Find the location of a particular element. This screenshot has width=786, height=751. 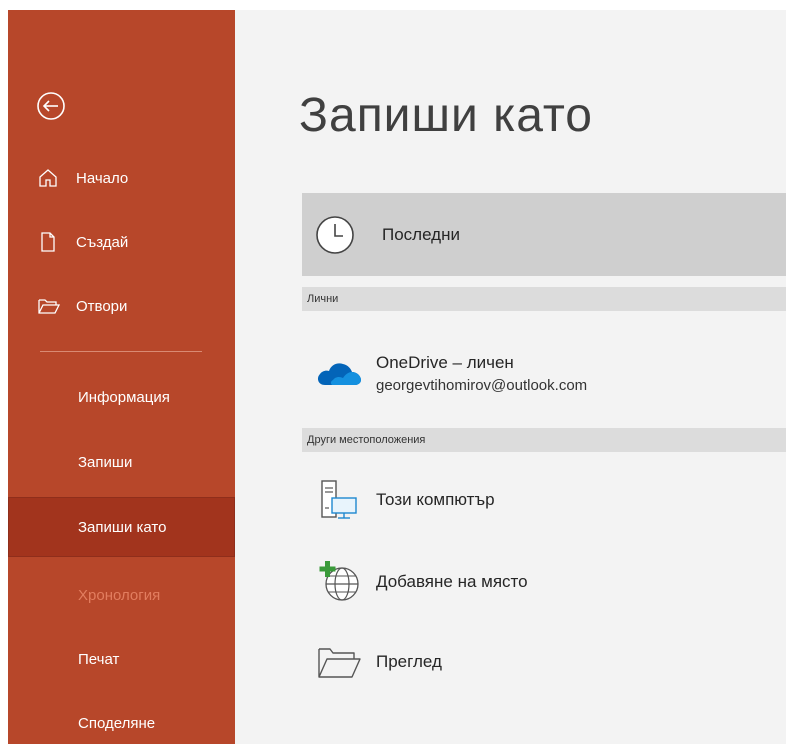

onedrive-title: OneDrive – личен is located at coordinates (445, 362).